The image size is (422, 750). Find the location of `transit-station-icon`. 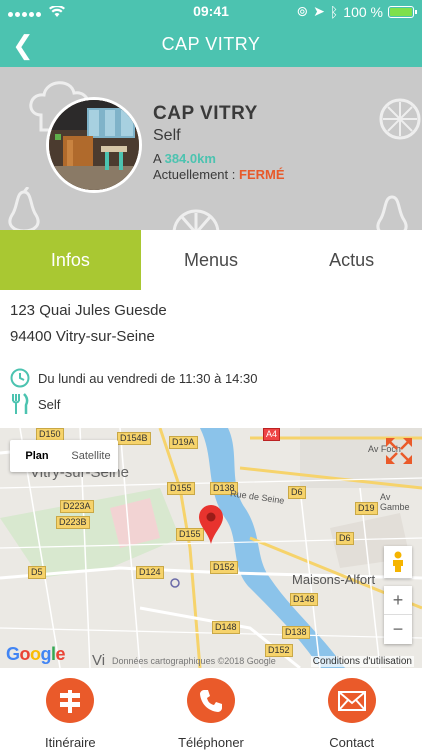

transit-station-icon is located at coordinates (175, 583).